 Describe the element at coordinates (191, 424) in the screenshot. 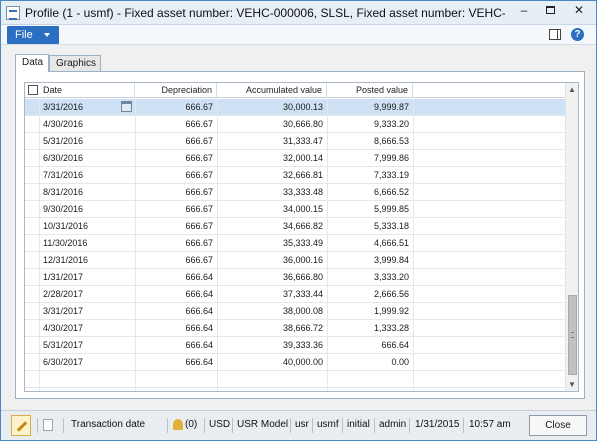

I see `notification-count: (0)` at that location.